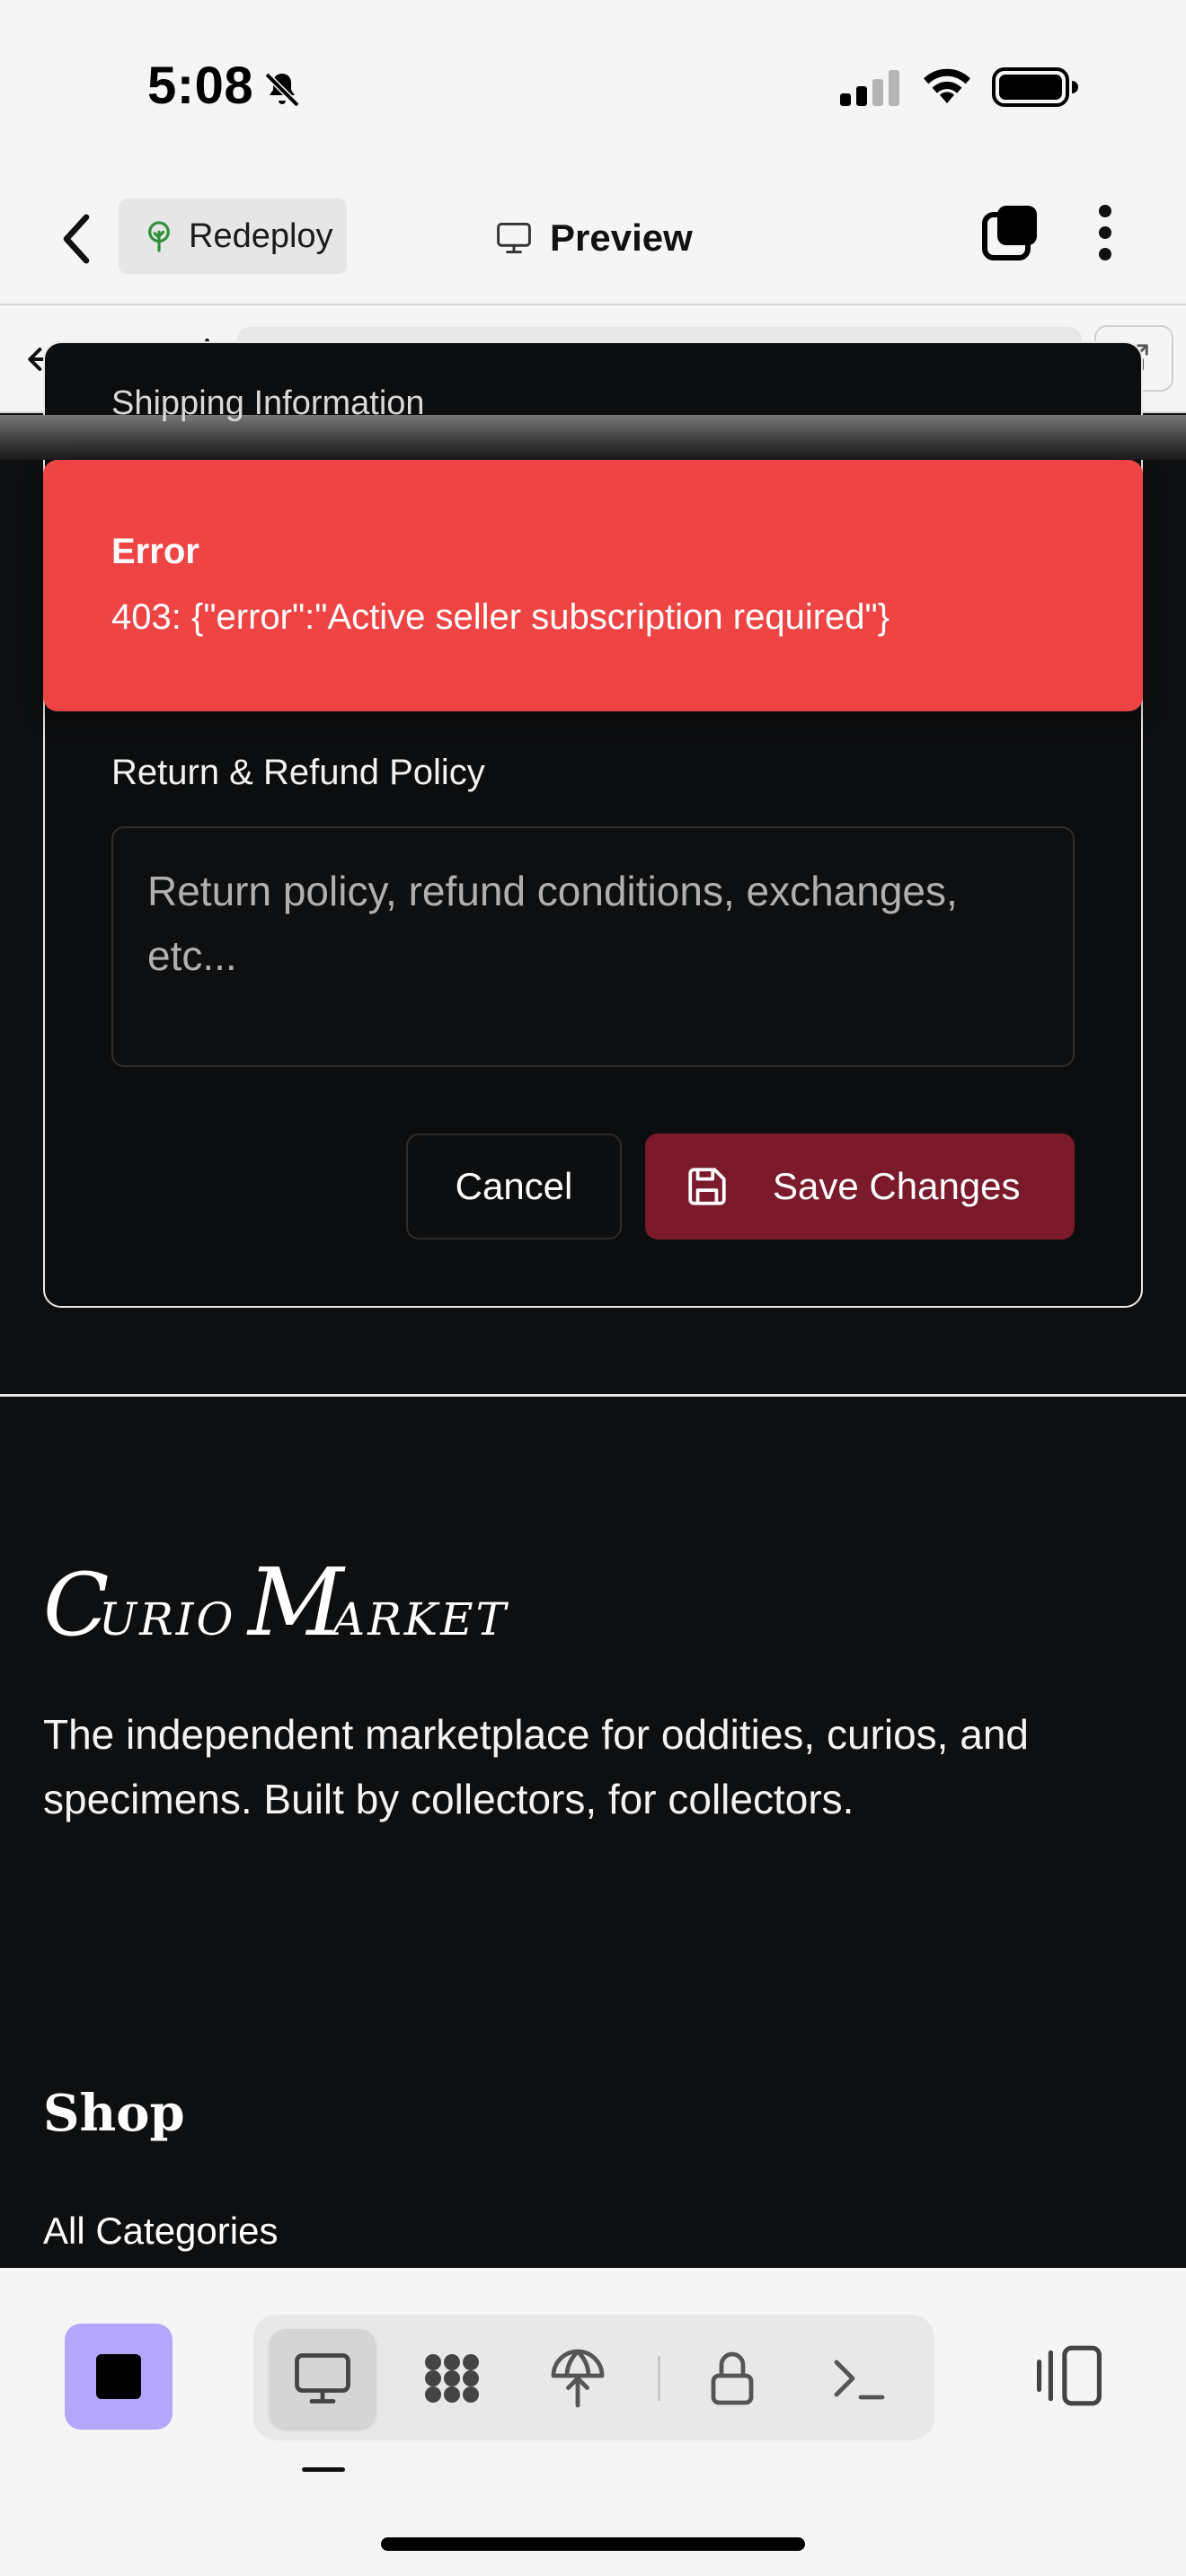 Image resolution: width=1186 pixels, height=2576 pixels. Describe the element at coordinates (261, 235) in the screenshot. I see `redeploy-label: Redeploy` at that location.